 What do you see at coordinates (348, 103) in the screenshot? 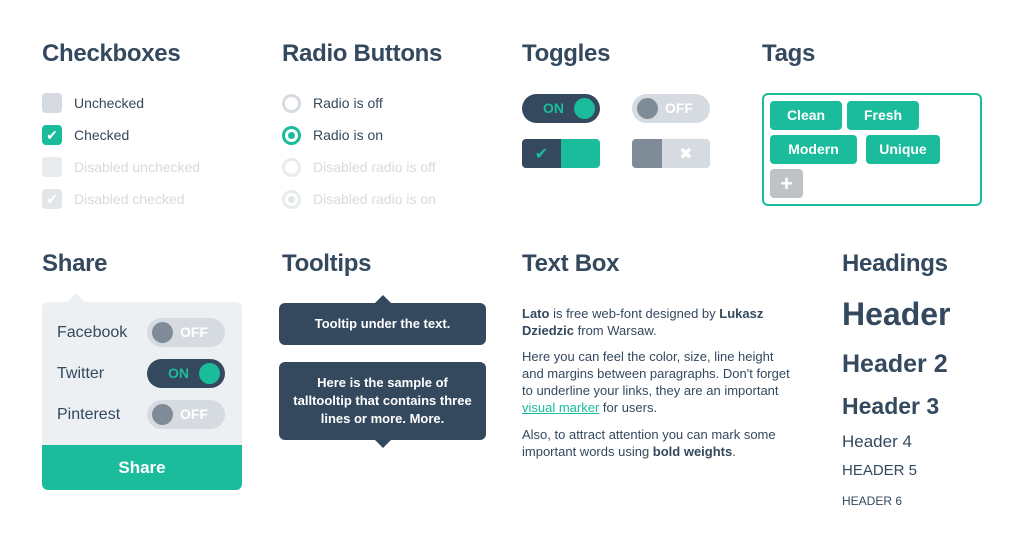
I see `radio-label: Radio is off` at bounding box center [348, 103].